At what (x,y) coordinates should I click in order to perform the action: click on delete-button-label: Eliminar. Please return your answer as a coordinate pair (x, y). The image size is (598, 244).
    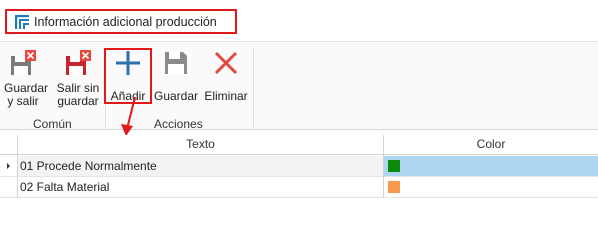
    Looking at the image, I should click on (226, 96).